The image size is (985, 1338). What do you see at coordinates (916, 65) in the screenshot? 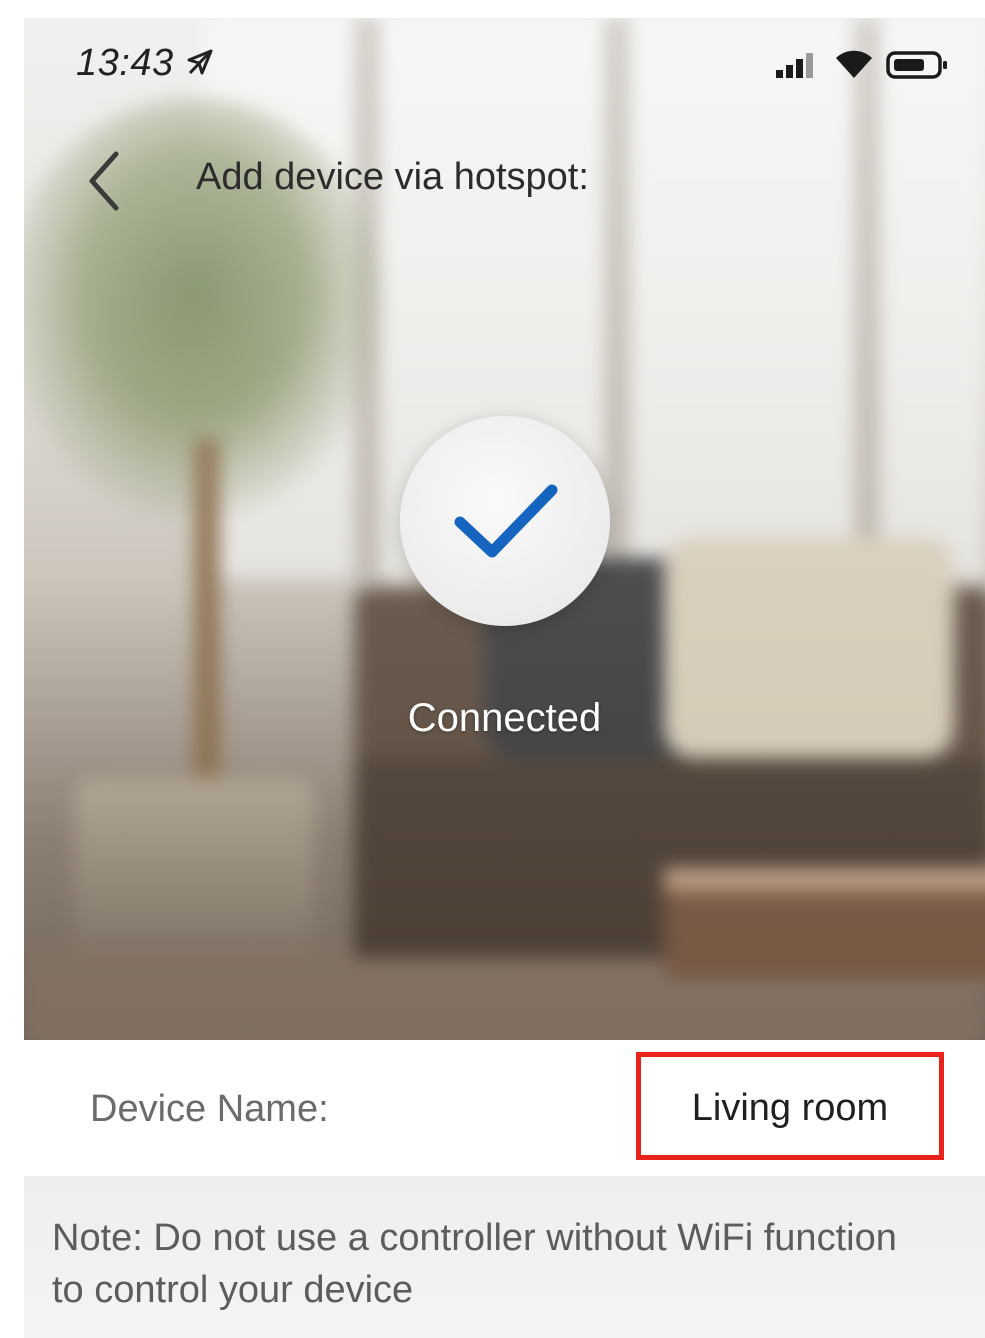
I see `battery-icon` at bounding box center [916, 65].